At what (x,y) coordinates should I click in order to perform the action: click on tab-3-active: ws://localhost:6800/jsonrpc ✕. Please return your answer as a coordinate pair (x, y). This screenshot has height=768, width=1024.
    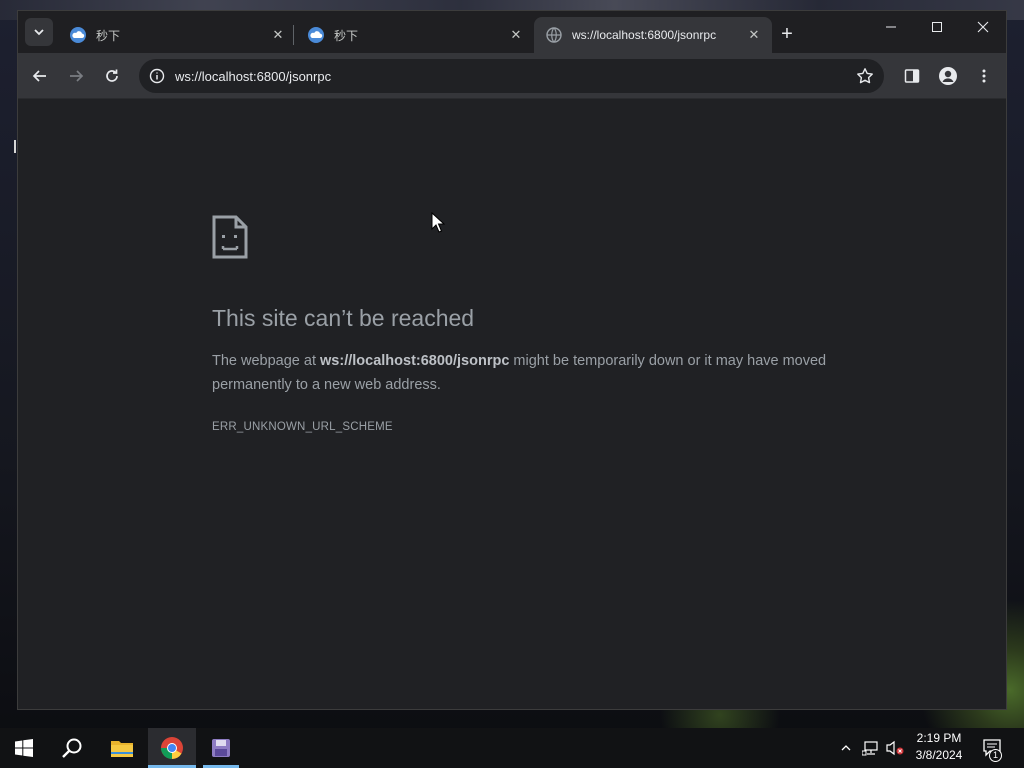
    Looking at the image, I should click on (653, 35).